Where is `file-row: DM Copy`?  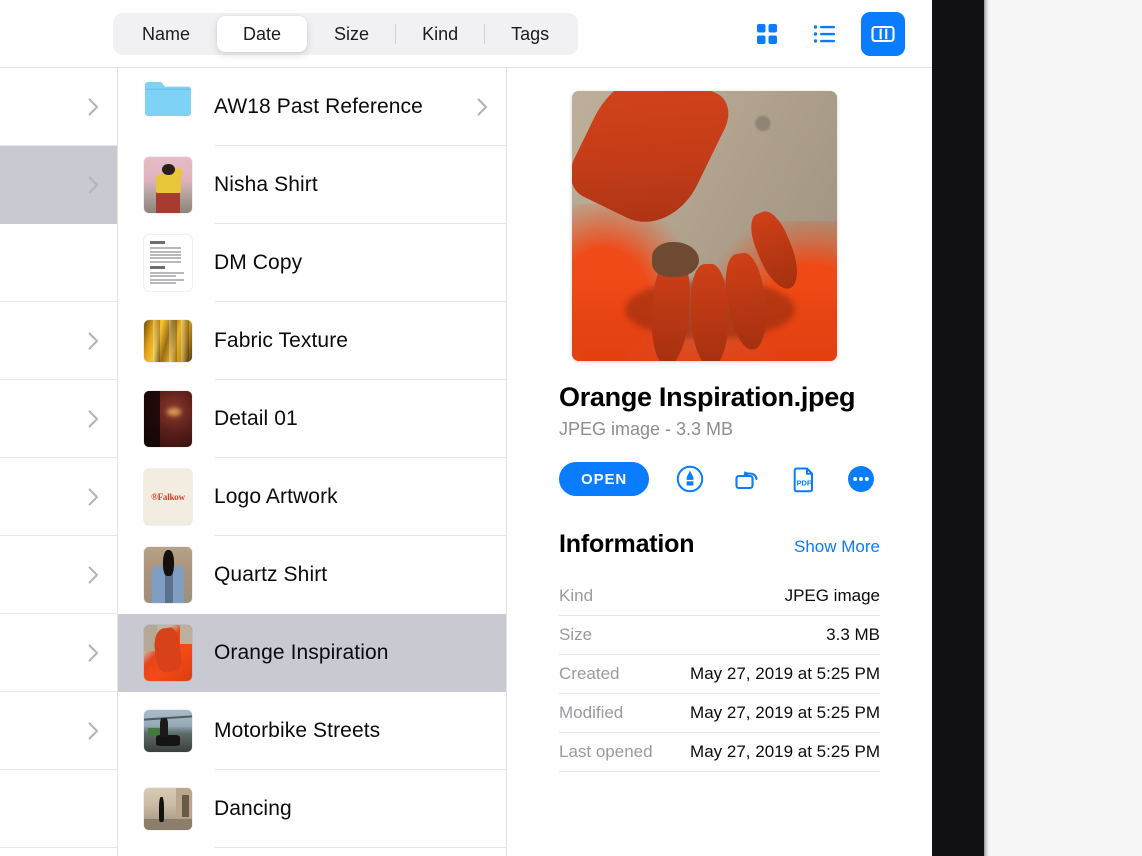
file-row: DM Copy is located at coordinates (312, 263).